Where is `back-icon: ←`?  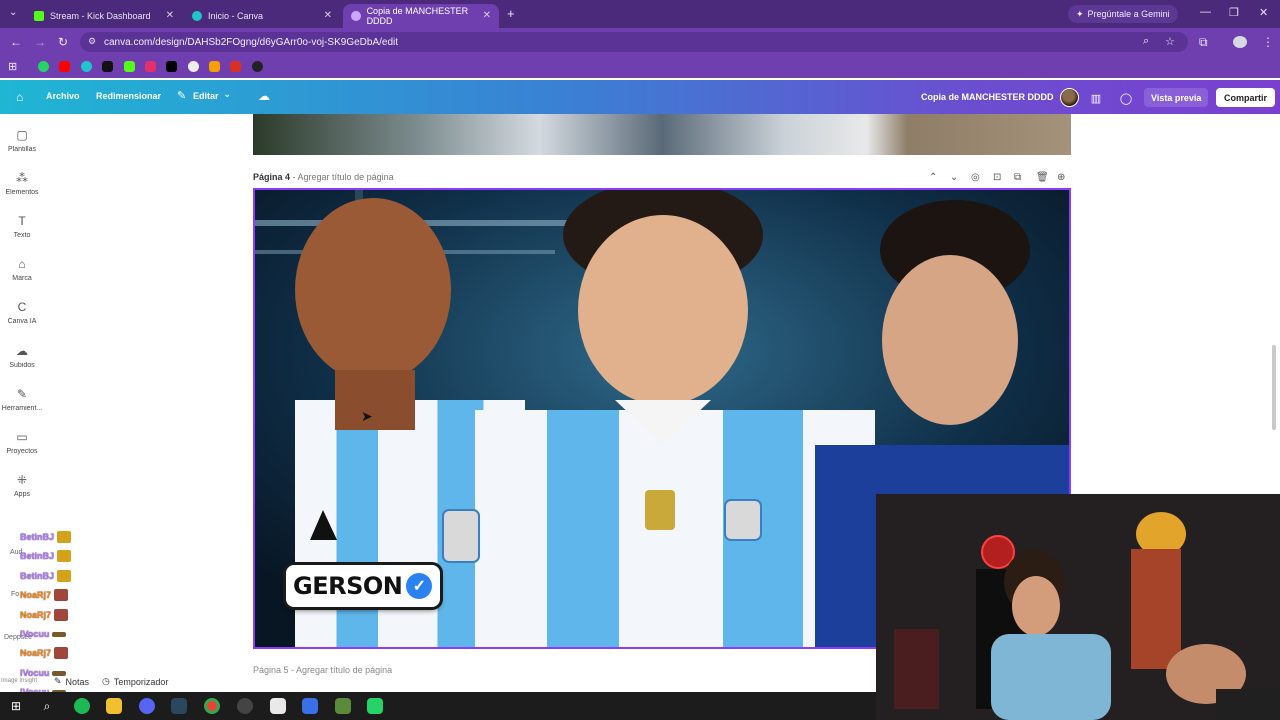 back-icon: ← is located at coordinates (16, 42).